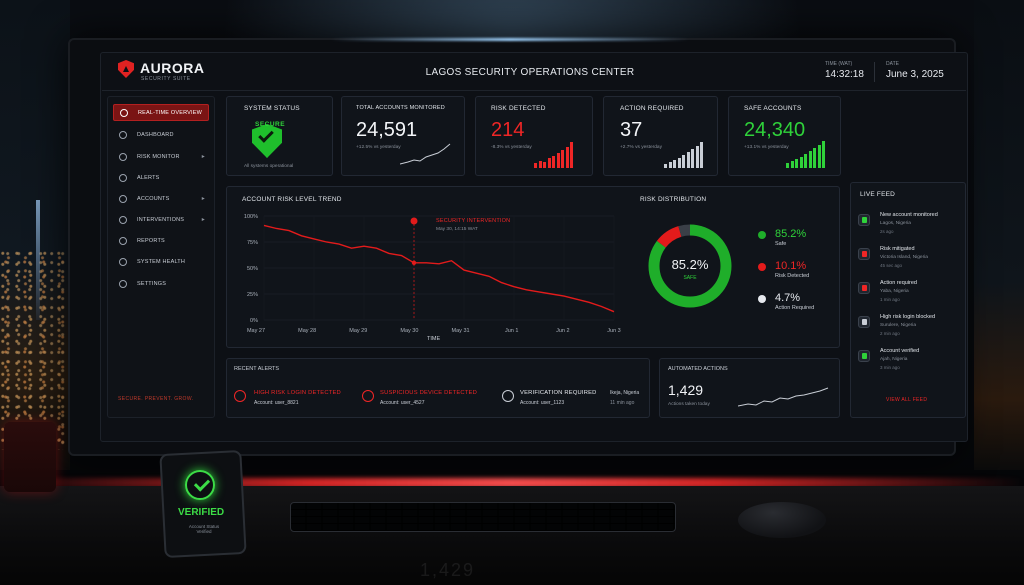  I want to click on alert-account: Account: user_1123, so click(542, 403).